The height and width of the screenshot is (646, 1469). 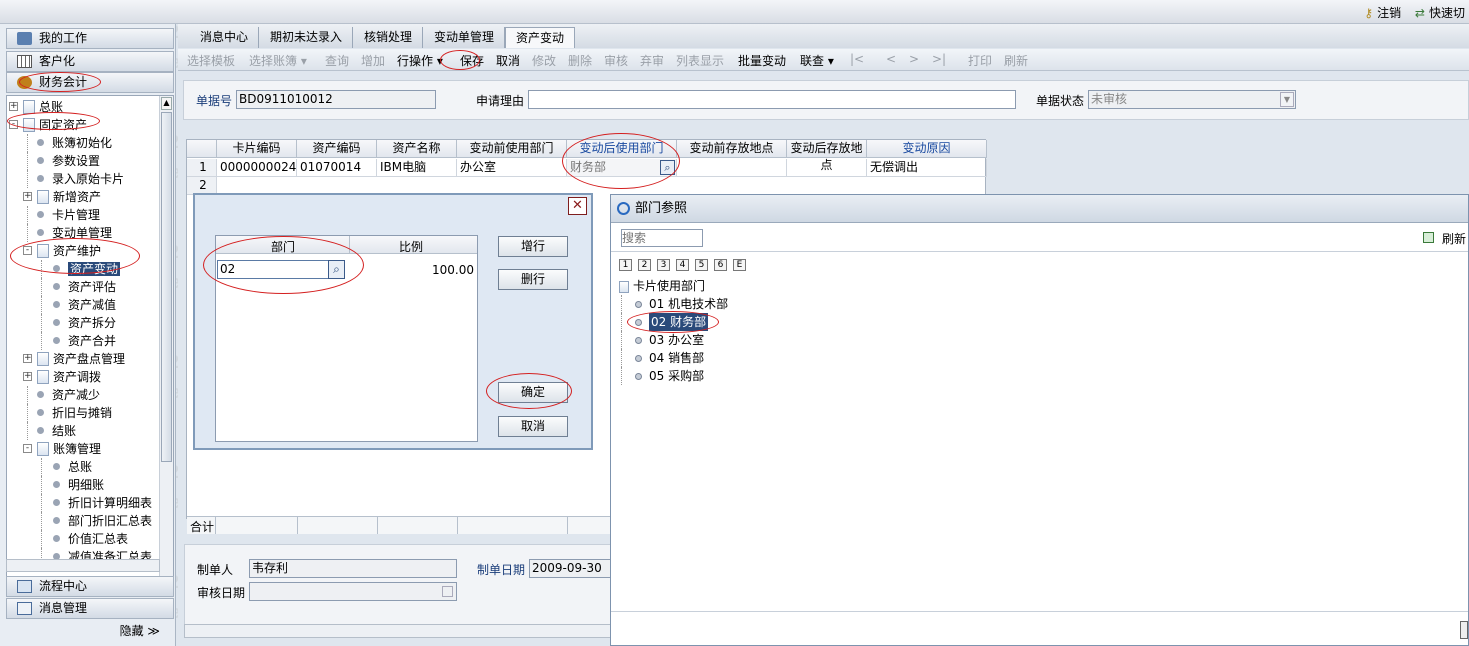 I want to click on tree-item: 资产合并, so click(x=82, y=341).